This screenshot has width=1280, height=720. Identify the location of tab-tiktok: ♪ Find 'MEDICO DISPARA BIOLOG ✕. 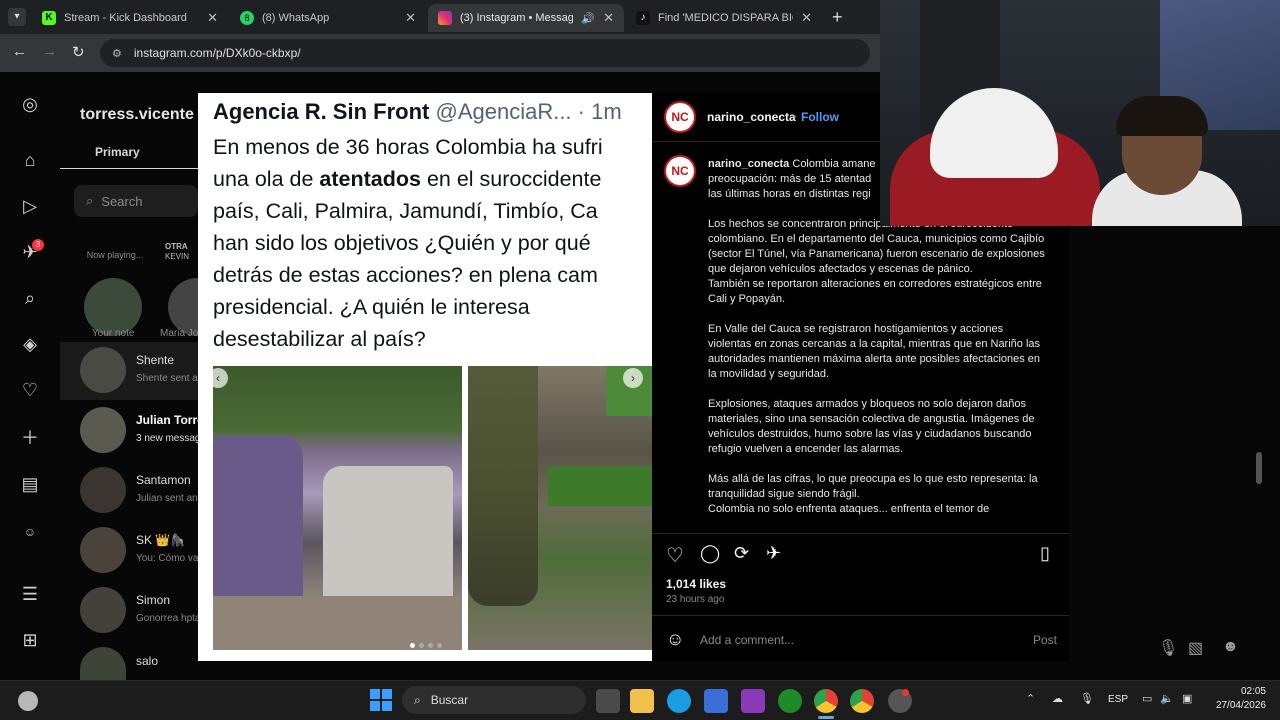
(724, 18).